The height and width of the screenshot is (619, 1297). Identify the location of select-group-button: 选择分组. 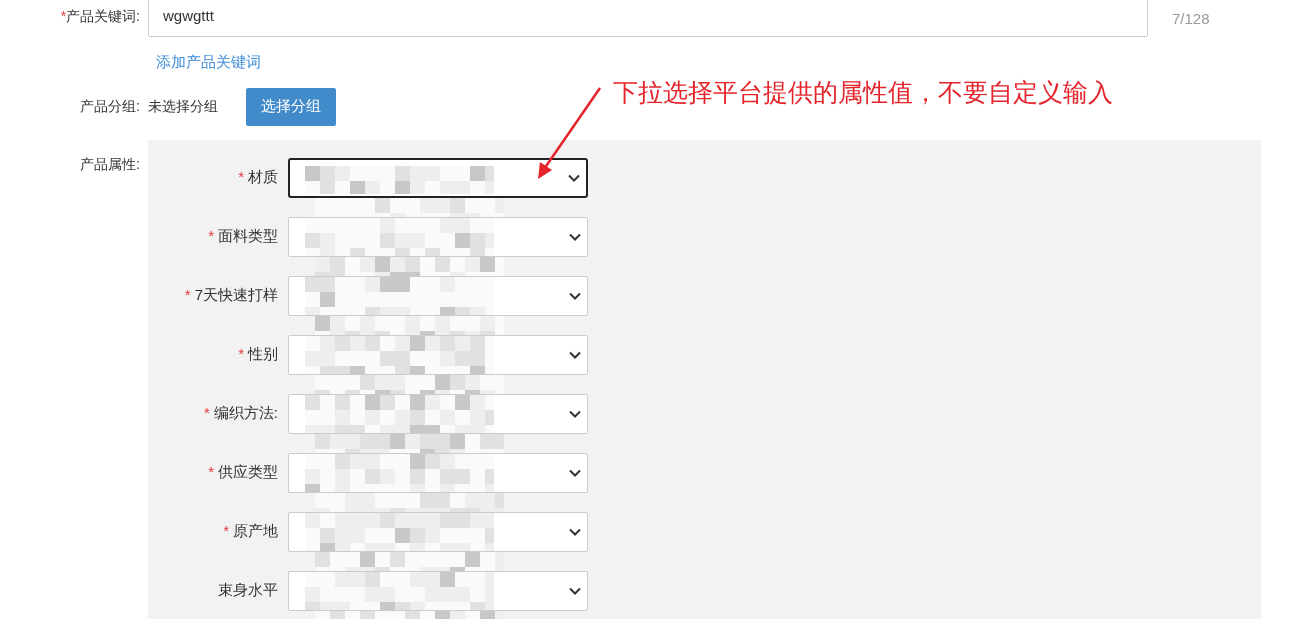
(291, 106).